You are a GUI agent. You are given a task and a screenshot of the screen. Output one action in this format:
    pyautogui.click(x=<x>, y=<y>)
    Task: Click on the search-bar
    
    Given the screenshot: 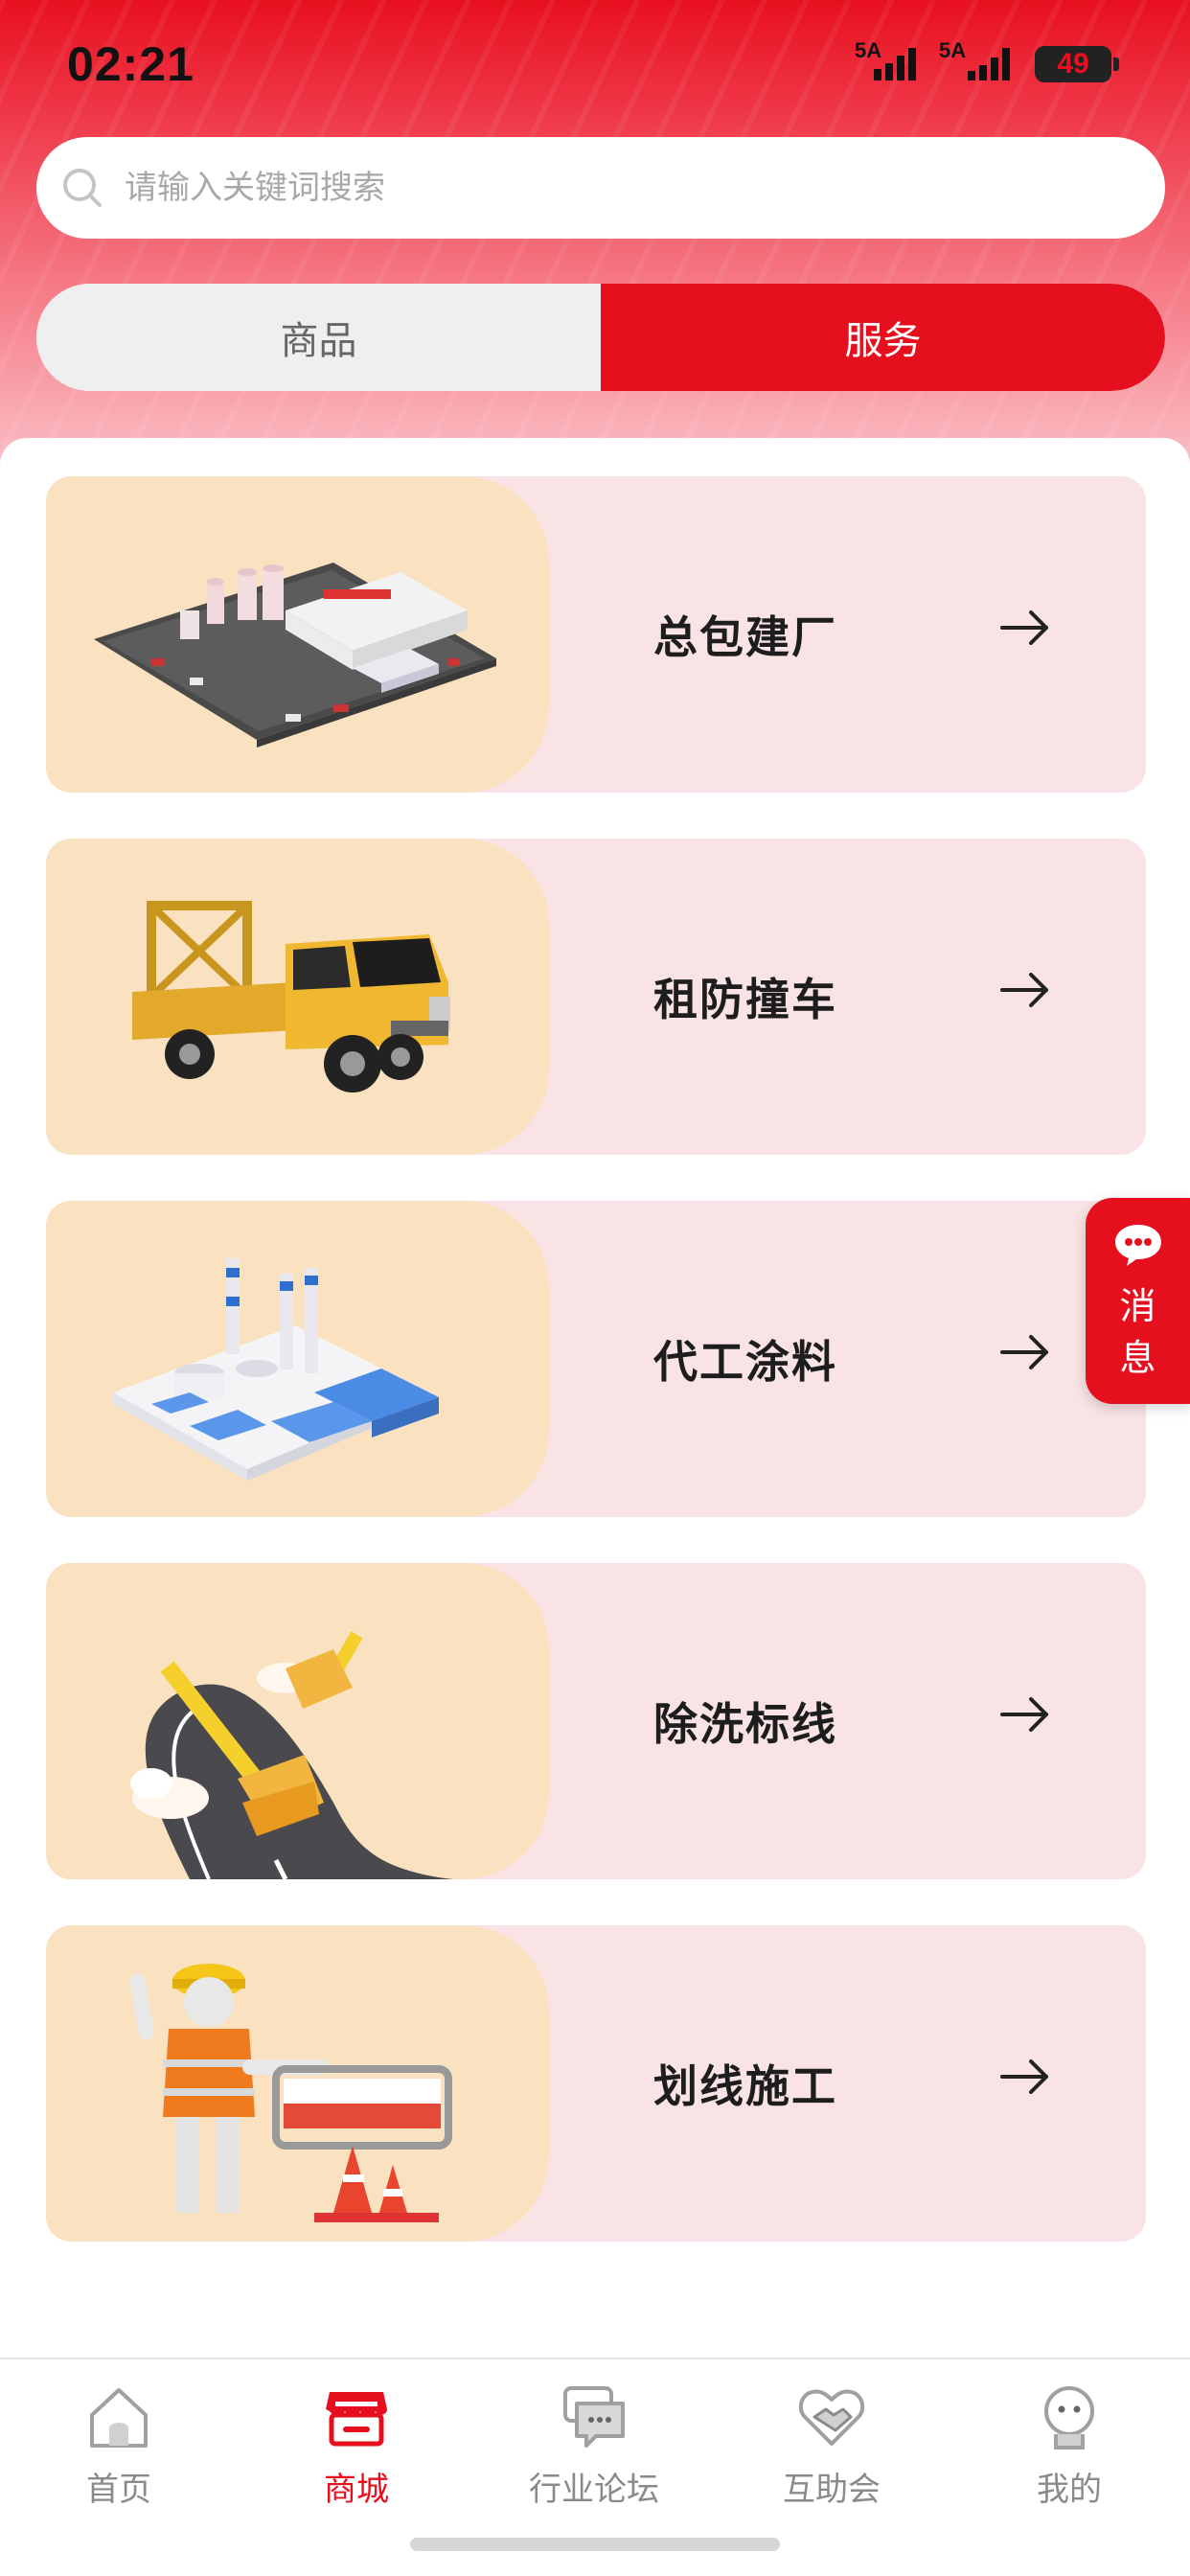 What is the action you would take?
    pyautogui.click(x=601, y=188)
    